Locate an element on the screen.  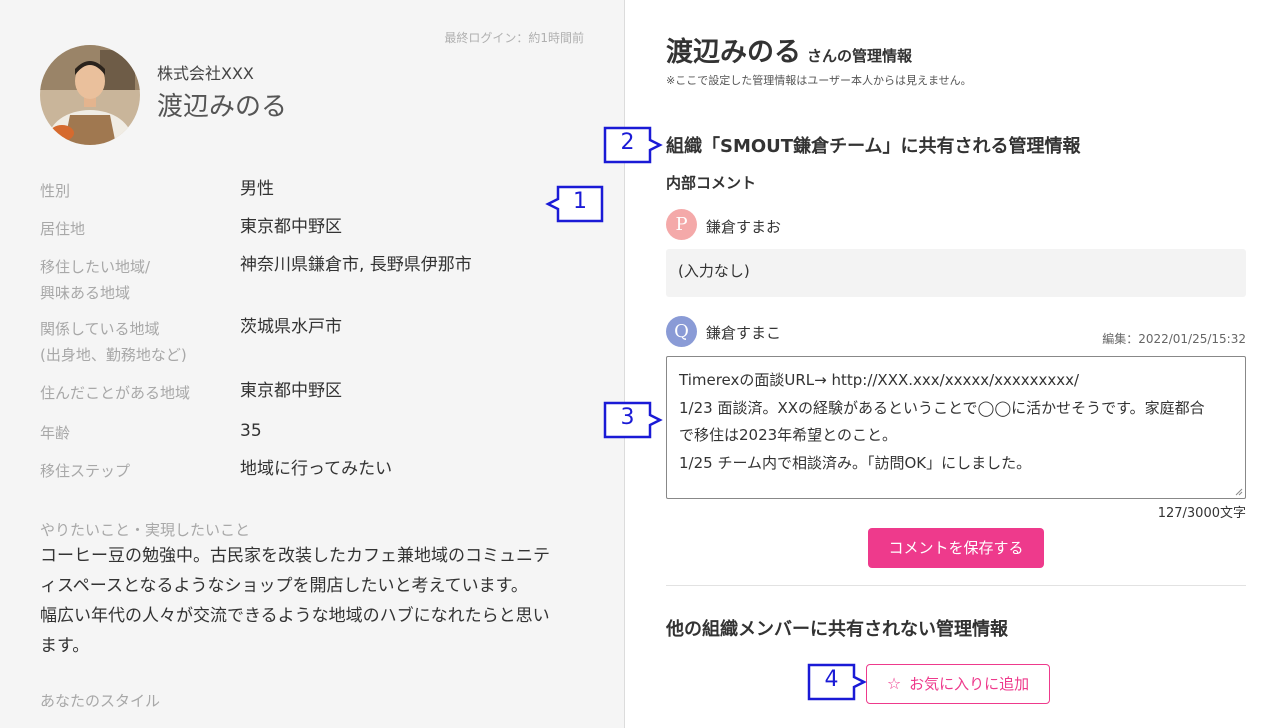
char-count: 127/3000文字 is located at coordinates (1201, 513).